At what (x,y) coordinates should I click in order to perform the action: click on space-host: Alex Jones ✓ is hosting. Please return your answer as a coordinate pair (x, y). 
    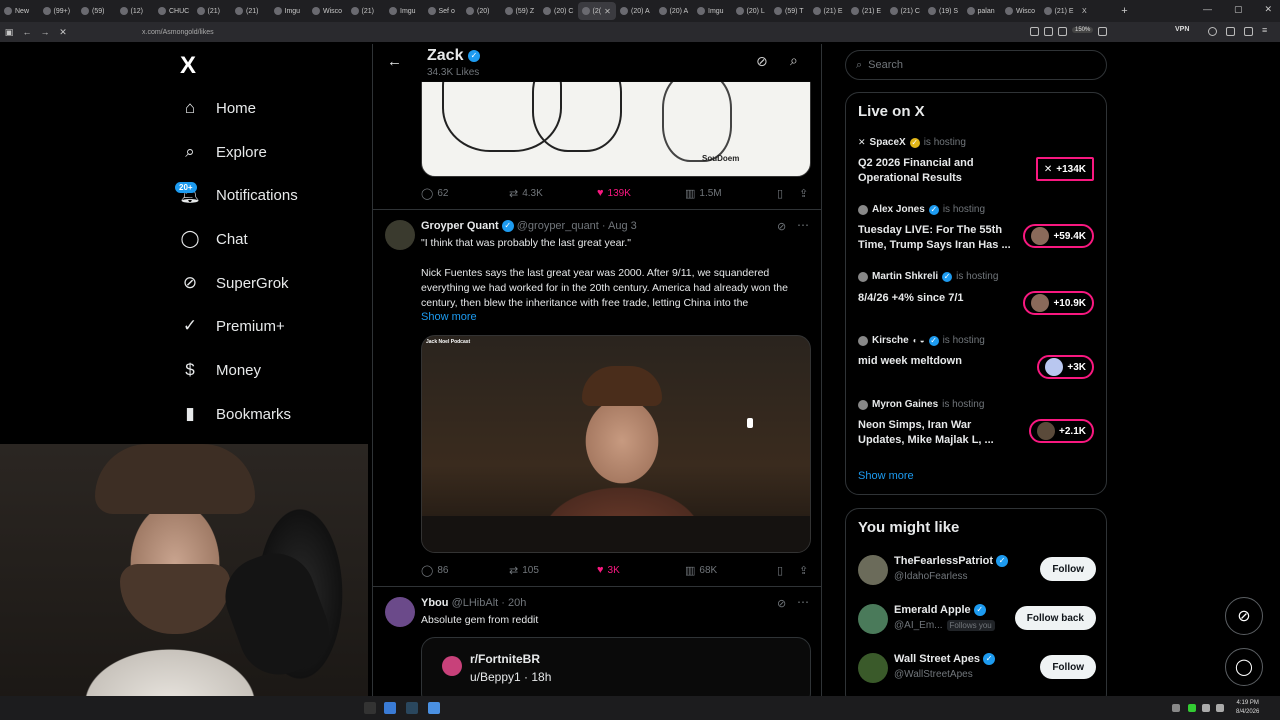
    Looking at the image, I should click on (921, 209).